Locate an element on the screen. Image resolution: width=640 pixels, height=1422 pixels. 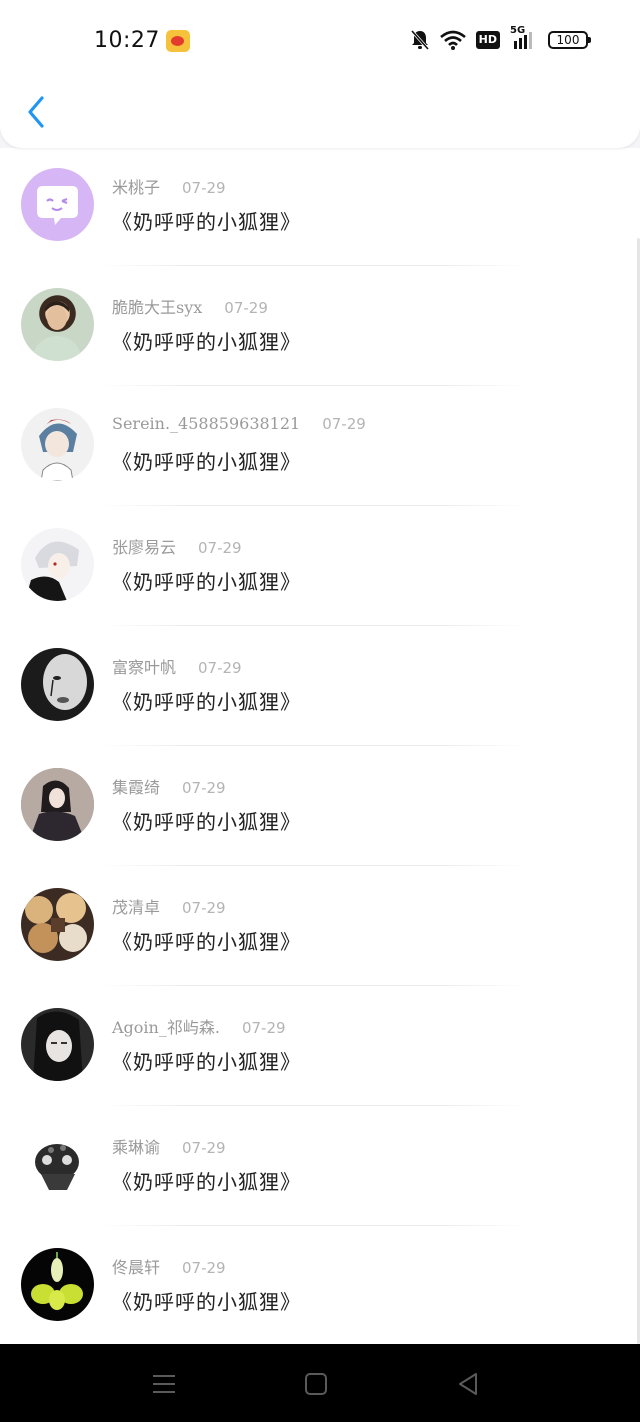
message-row: 茂清卓 07-29 《奶呼呼的小狐狸》 is located at coordinates (320, 928).